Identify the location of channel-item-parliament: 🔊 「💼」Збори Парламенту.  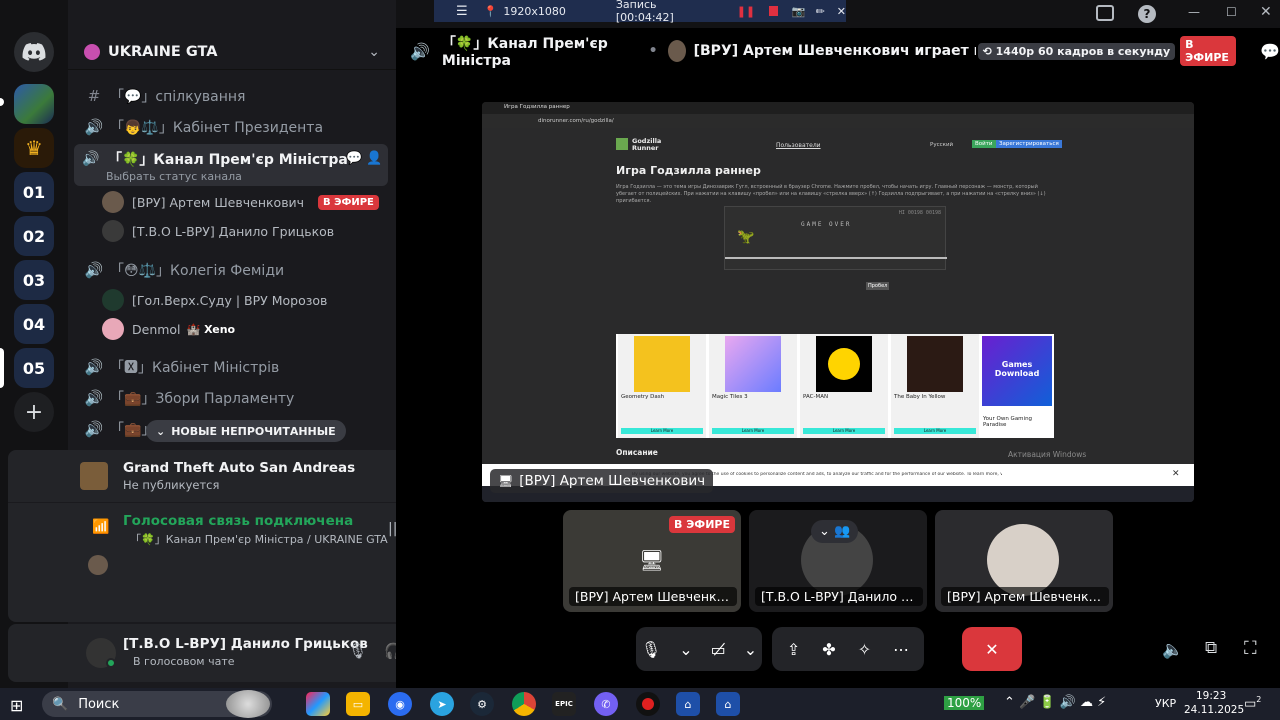
(234, 398).